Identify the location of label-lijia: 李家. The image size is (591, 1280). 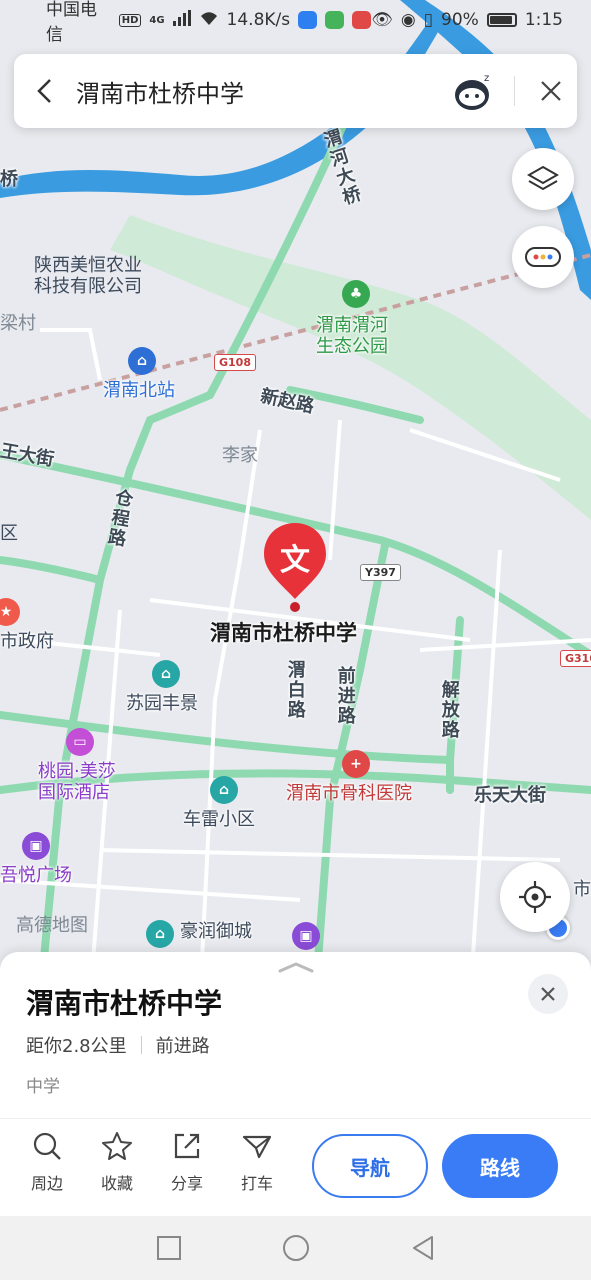
(240, 455).